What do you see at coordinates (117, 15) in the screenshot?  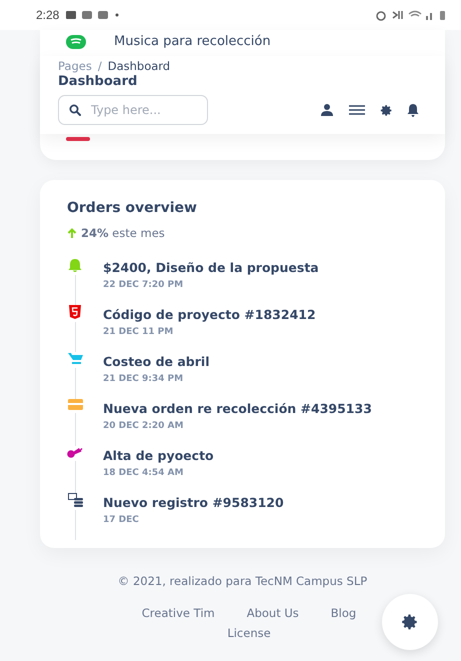 I see `dot-icon` at bounding box center [117, 15].